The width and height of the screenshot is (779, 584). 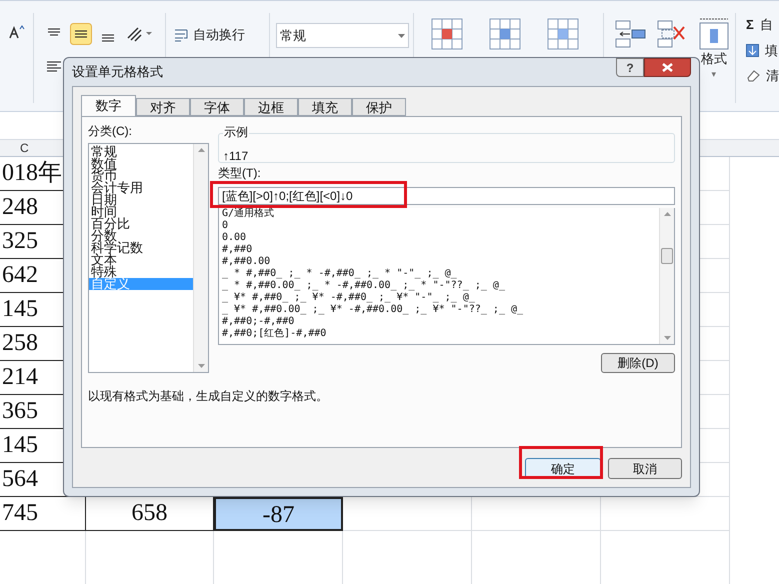 I want to click on format-item: 0.00, so click(x=440, y=238).